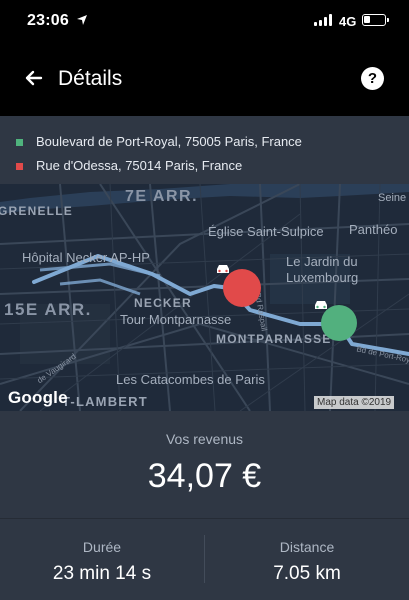 This screenshot has height=600, width=409. I want to click on map-label-15e: 15E ARR., so click(48, 309).